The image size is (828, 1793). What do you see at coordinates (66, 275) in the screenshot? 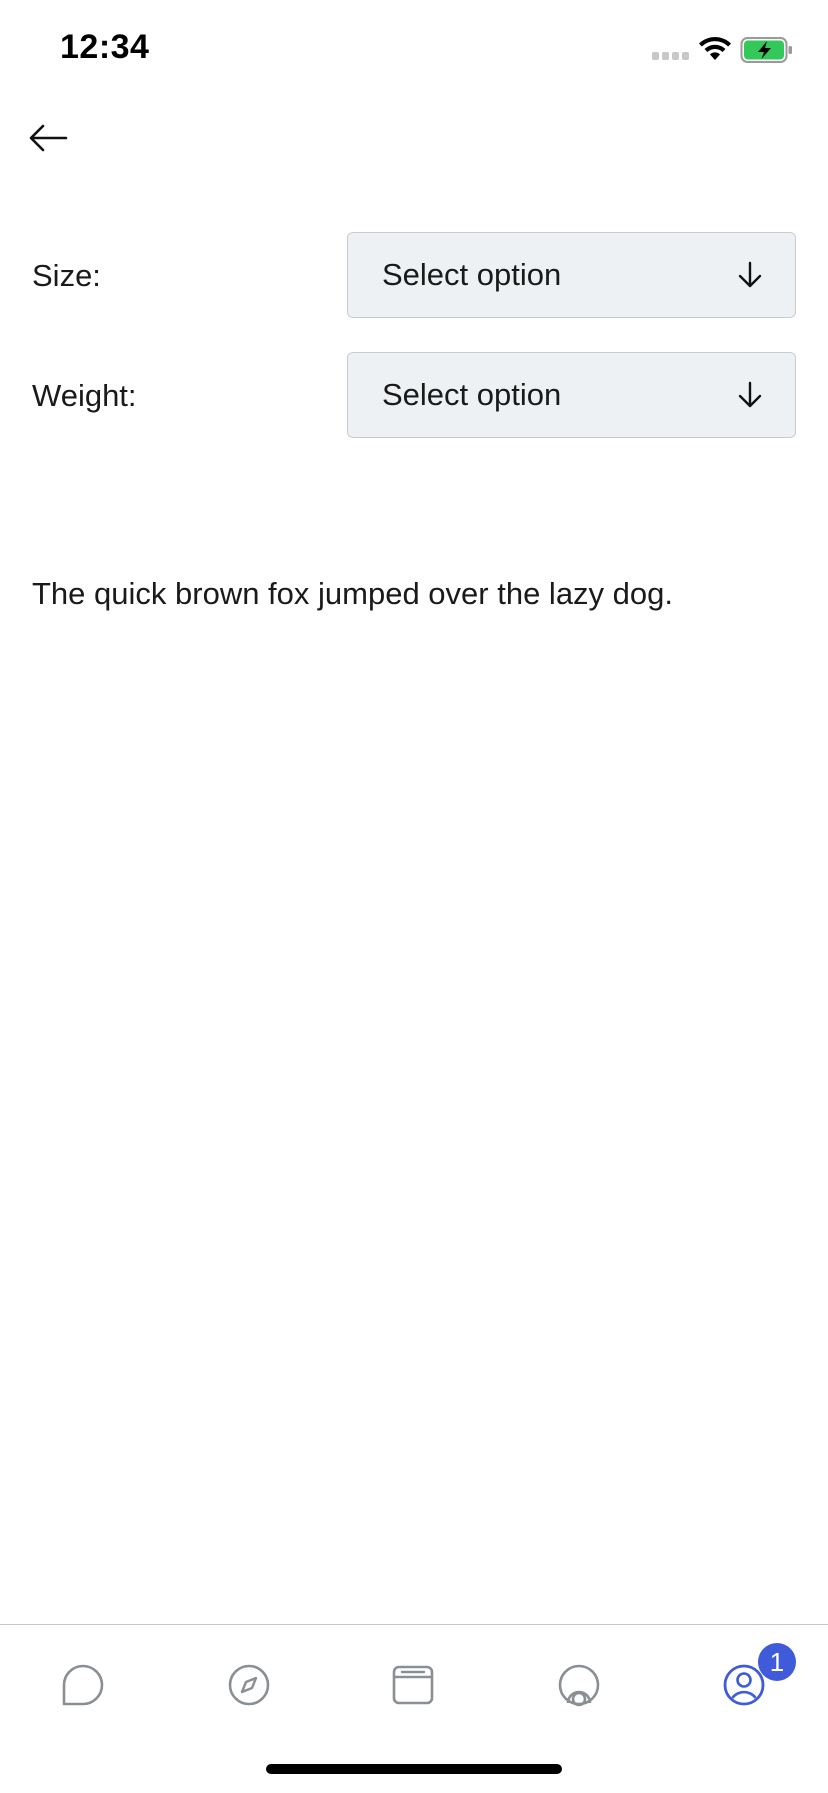
I see `size-label: Size:` at bounding box center [66, 275].